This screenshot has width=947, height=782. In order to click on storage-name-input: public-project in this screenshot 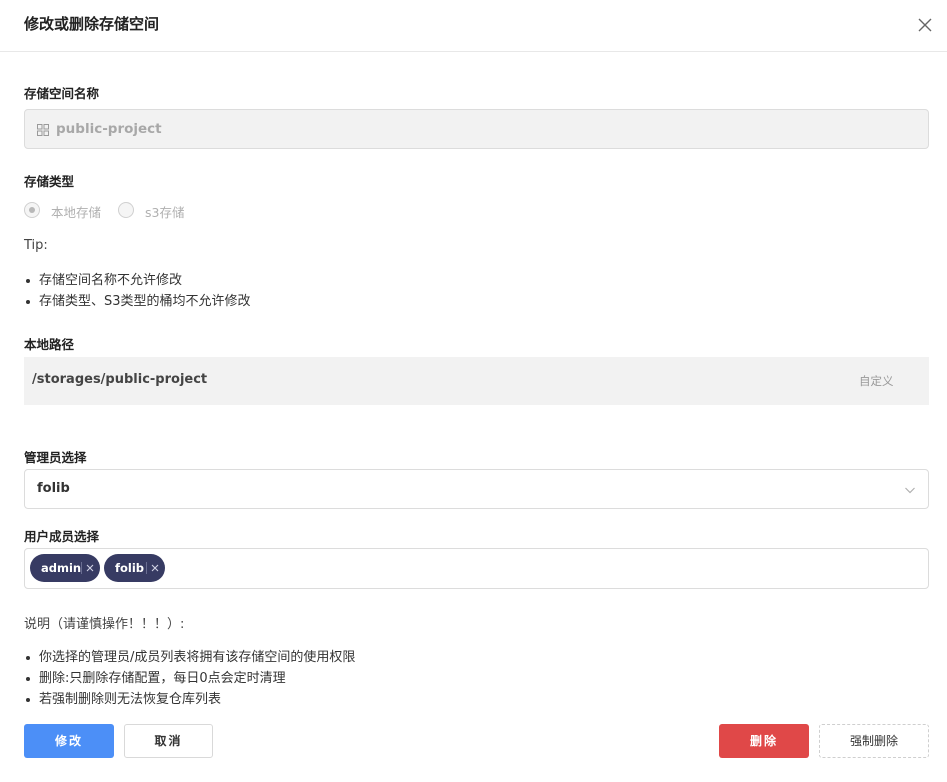, I will do `click(476, 129)`.